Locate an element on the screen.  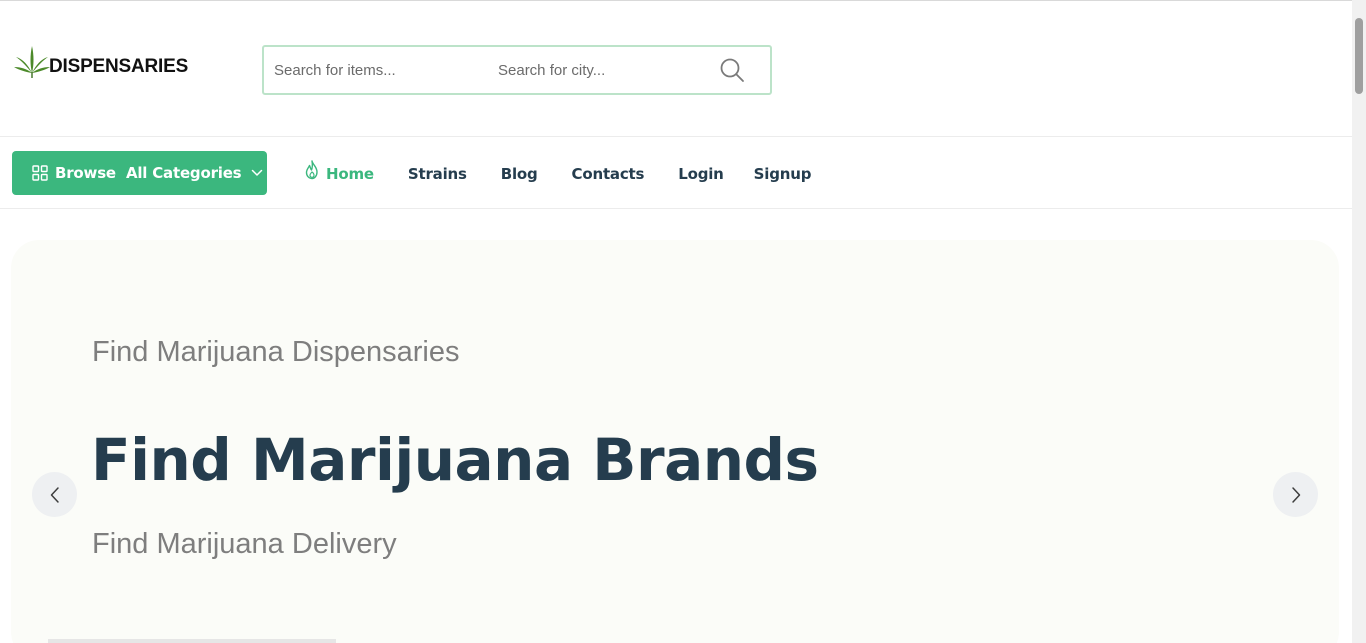
nav-menu: Home Strains Blog Contacts Login Signup is located at coordinates (557, 173).